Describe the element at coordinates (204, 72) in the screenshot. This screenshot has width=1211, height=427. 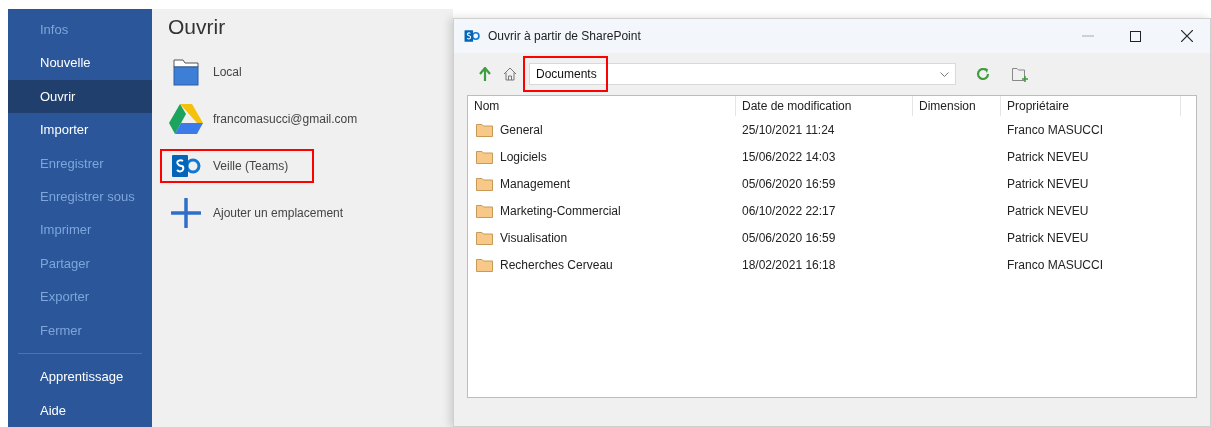
I see `location-item: Local` at that location.